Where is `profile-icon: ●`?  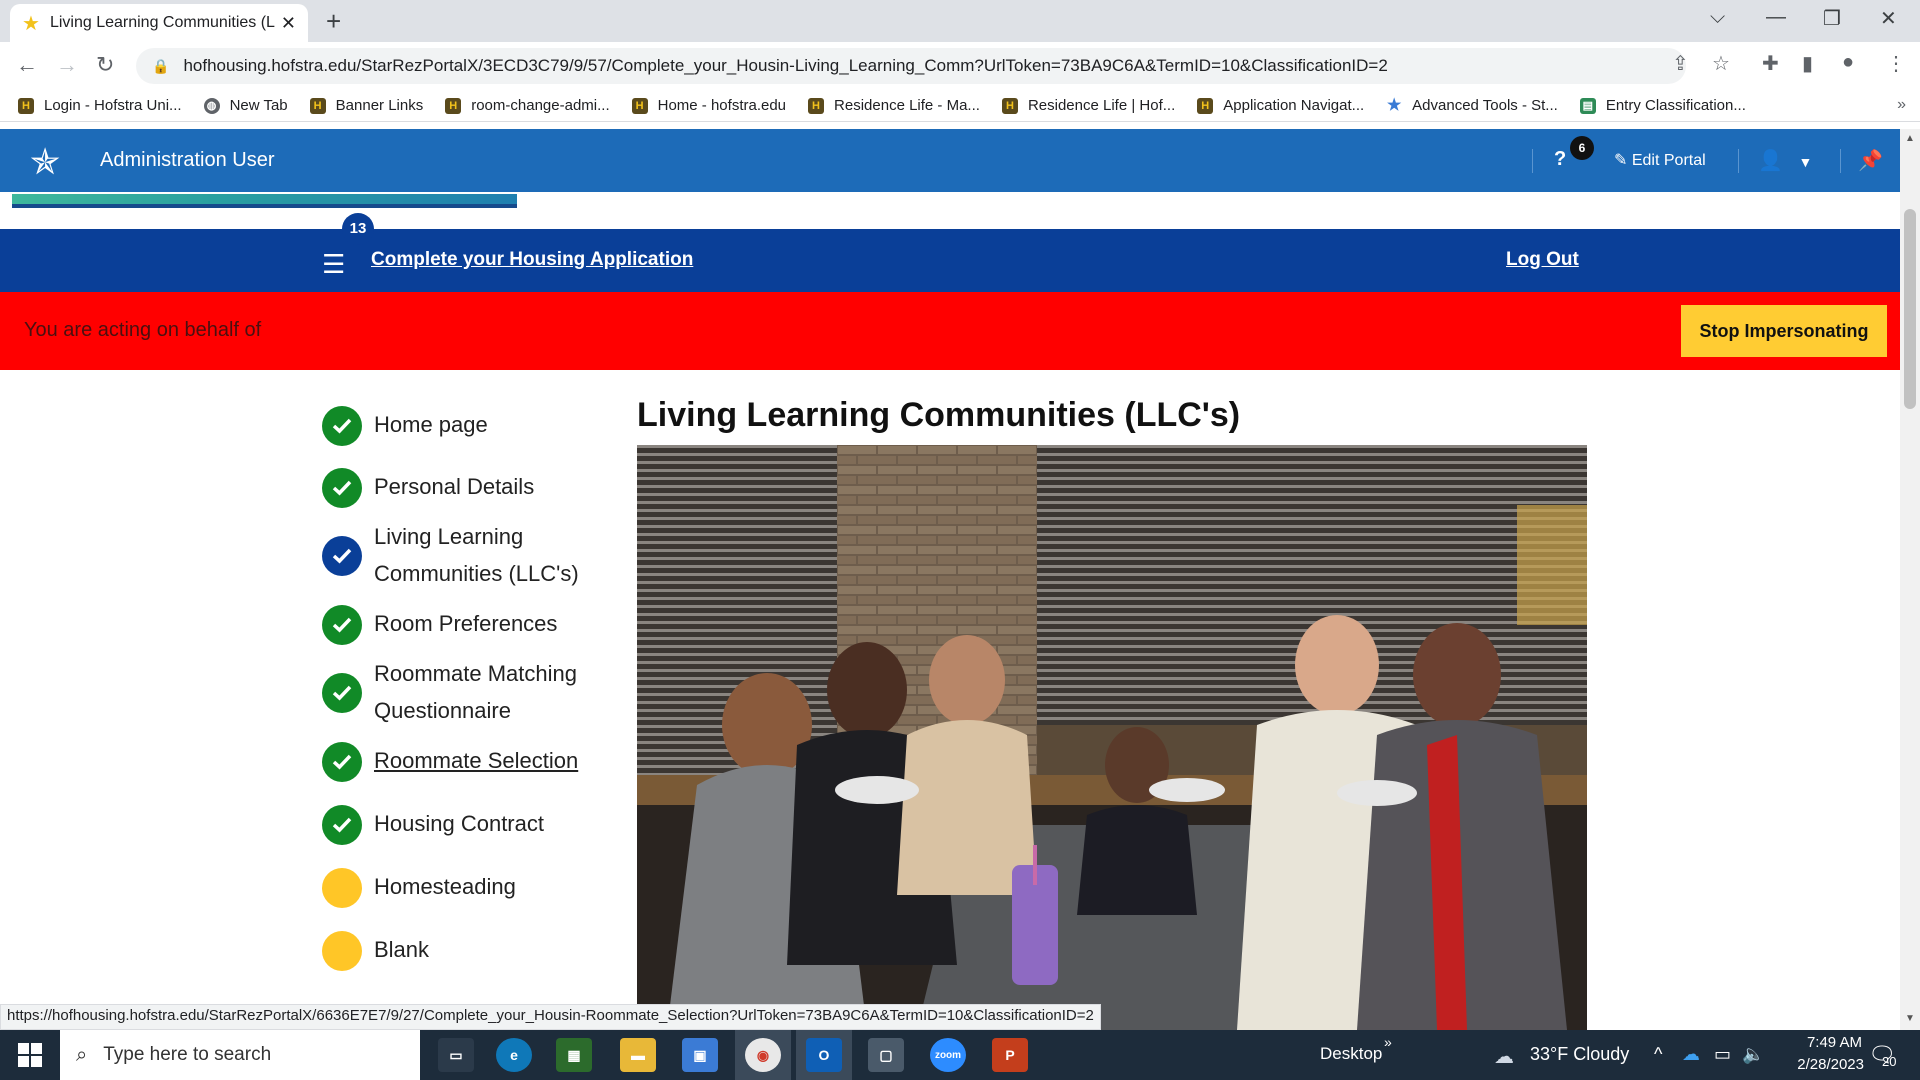 profile-icon: ● is located at coordinates (1848, 62).